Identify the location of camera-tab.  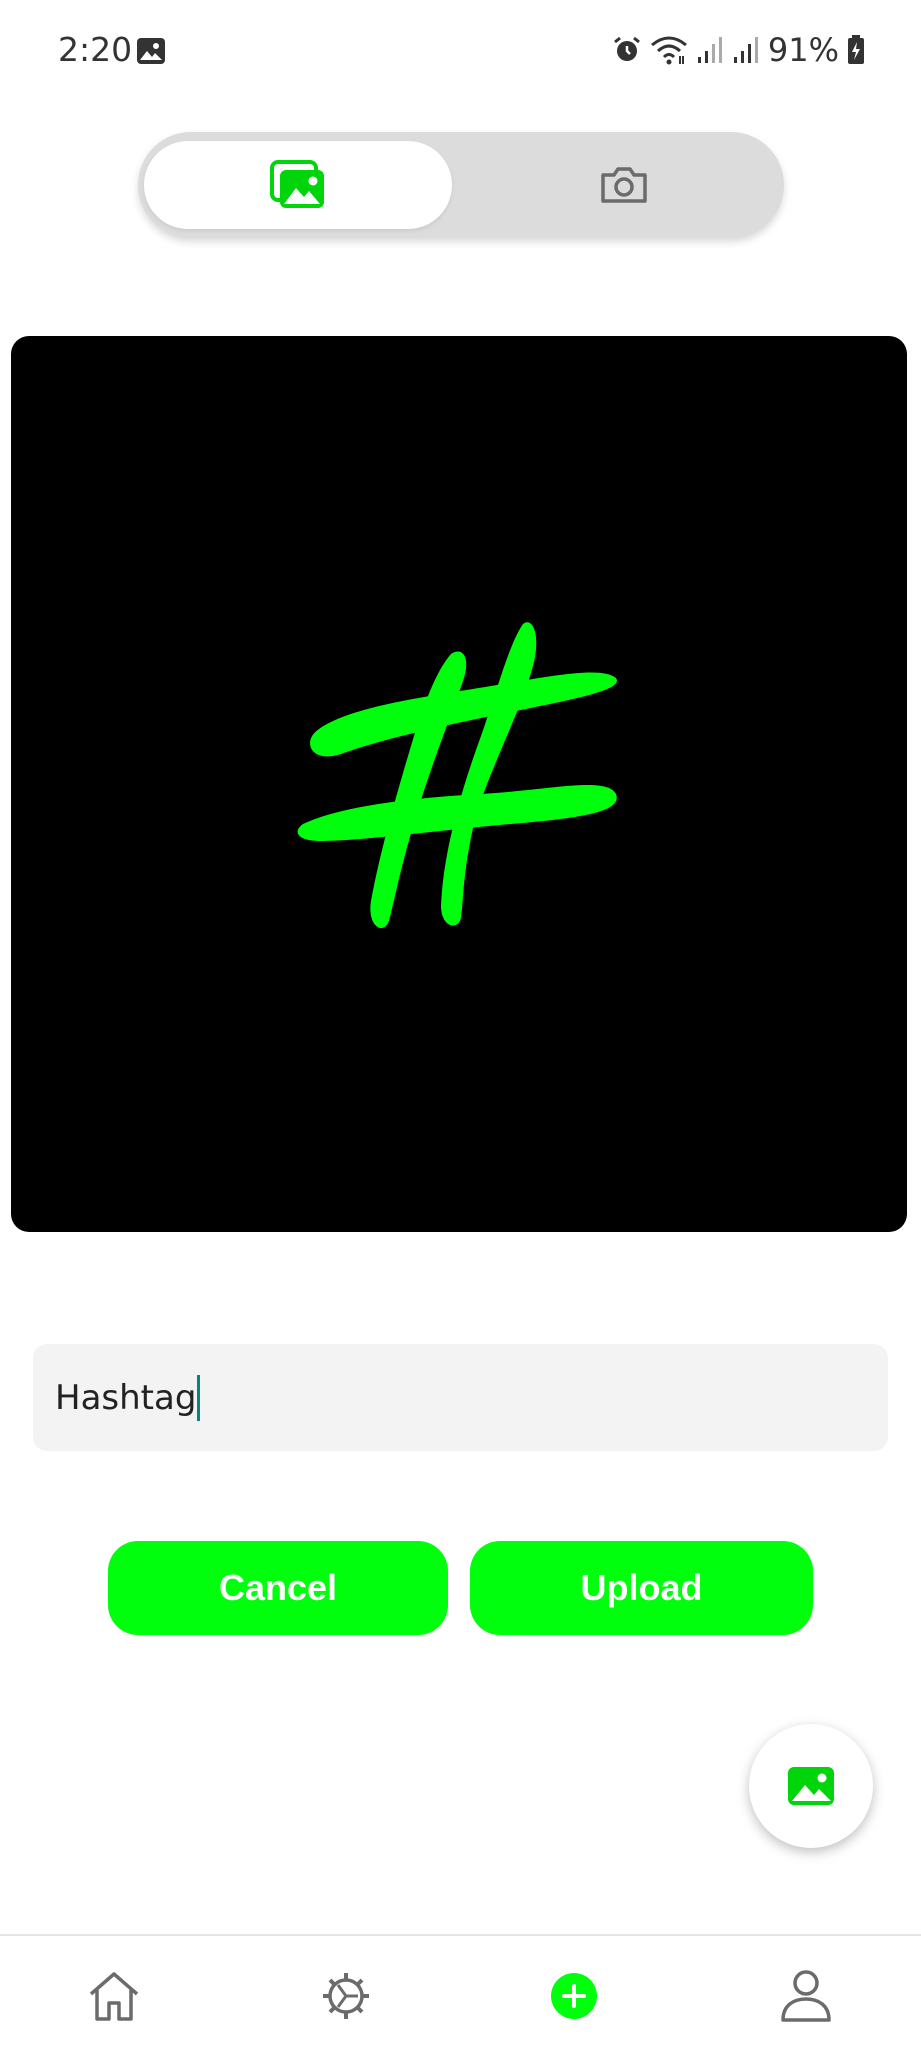
(624, 185).